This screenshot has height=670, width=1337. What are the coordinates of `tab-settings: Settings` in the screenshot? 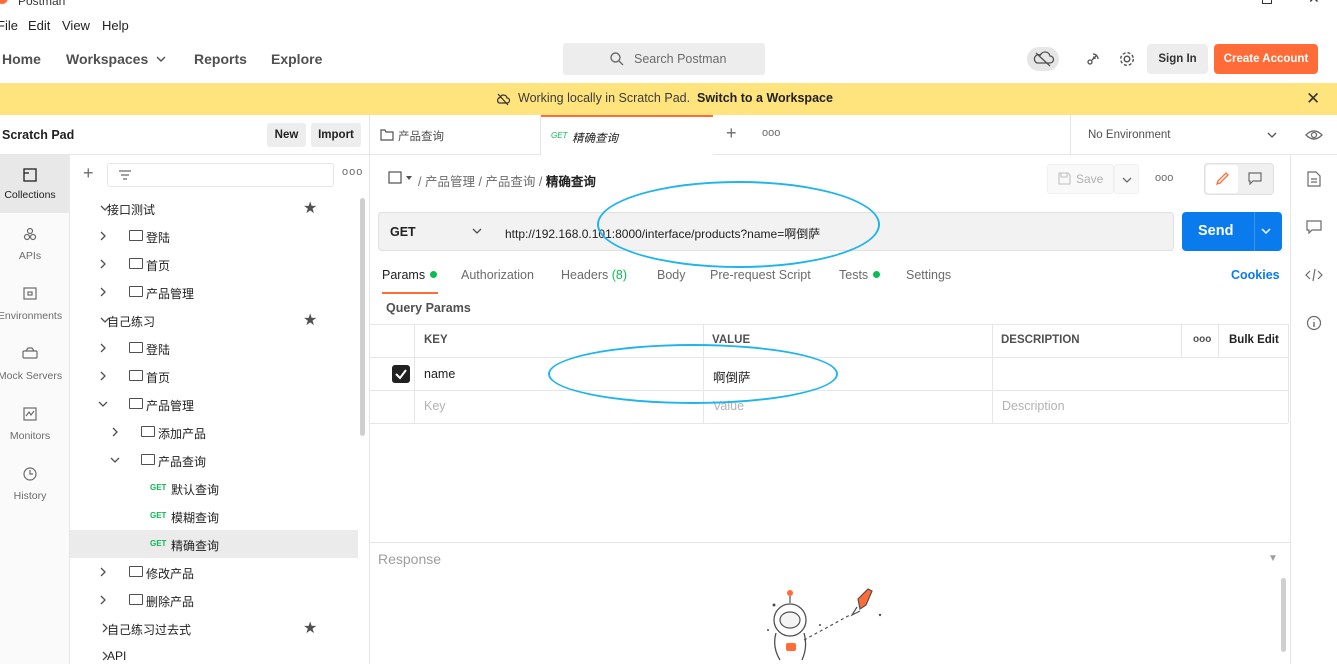 It's located at (928, 275).